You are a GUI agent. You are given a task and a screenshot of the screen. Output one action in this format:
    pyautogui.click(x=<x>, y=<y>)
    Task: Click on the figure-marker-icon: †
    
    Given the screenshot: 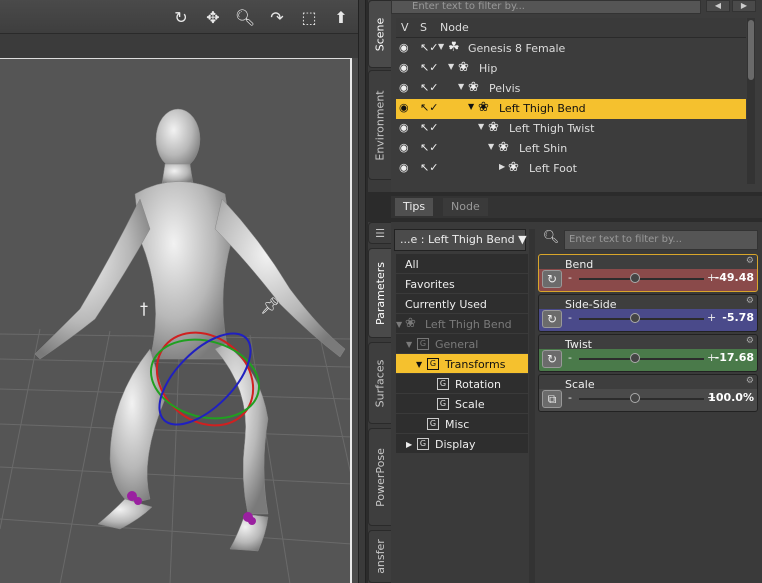 What is the action you would take?
    pyautogui.click(x=144, y=308)
    